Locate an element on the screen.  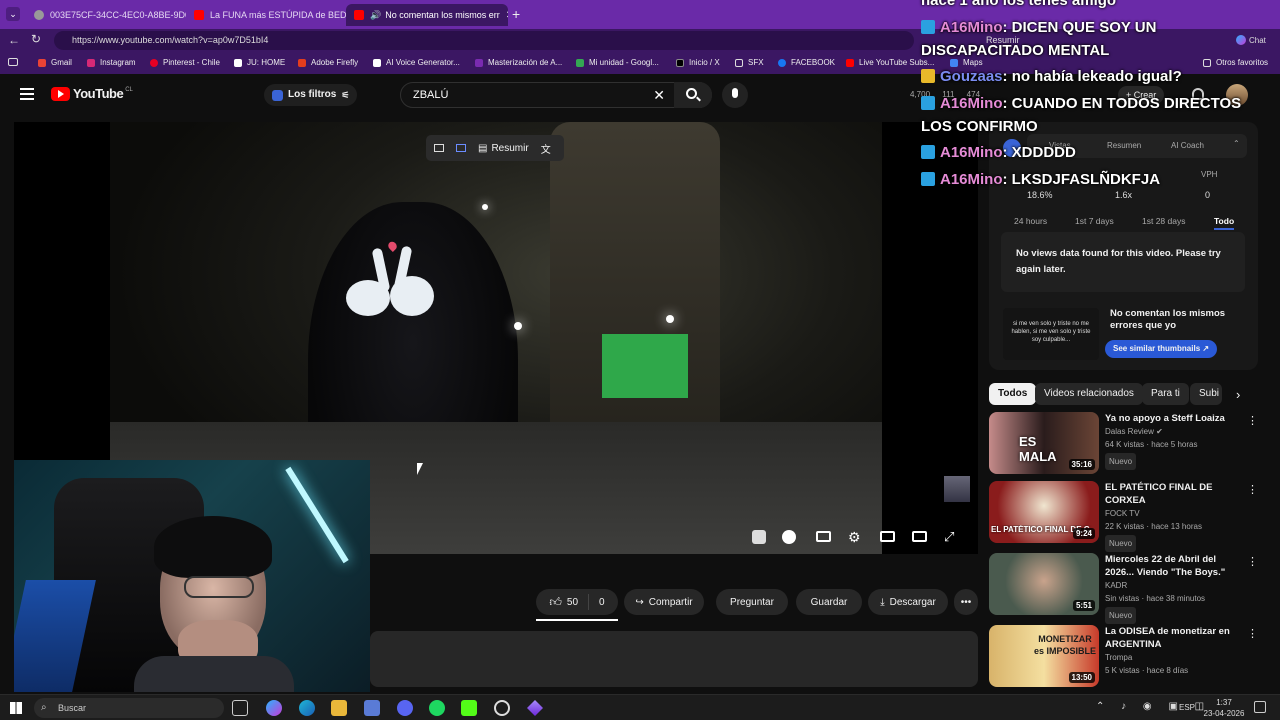
similar-thumbnails-button: See similar thumbnails ↗ is located at coordinates (1161, 349).